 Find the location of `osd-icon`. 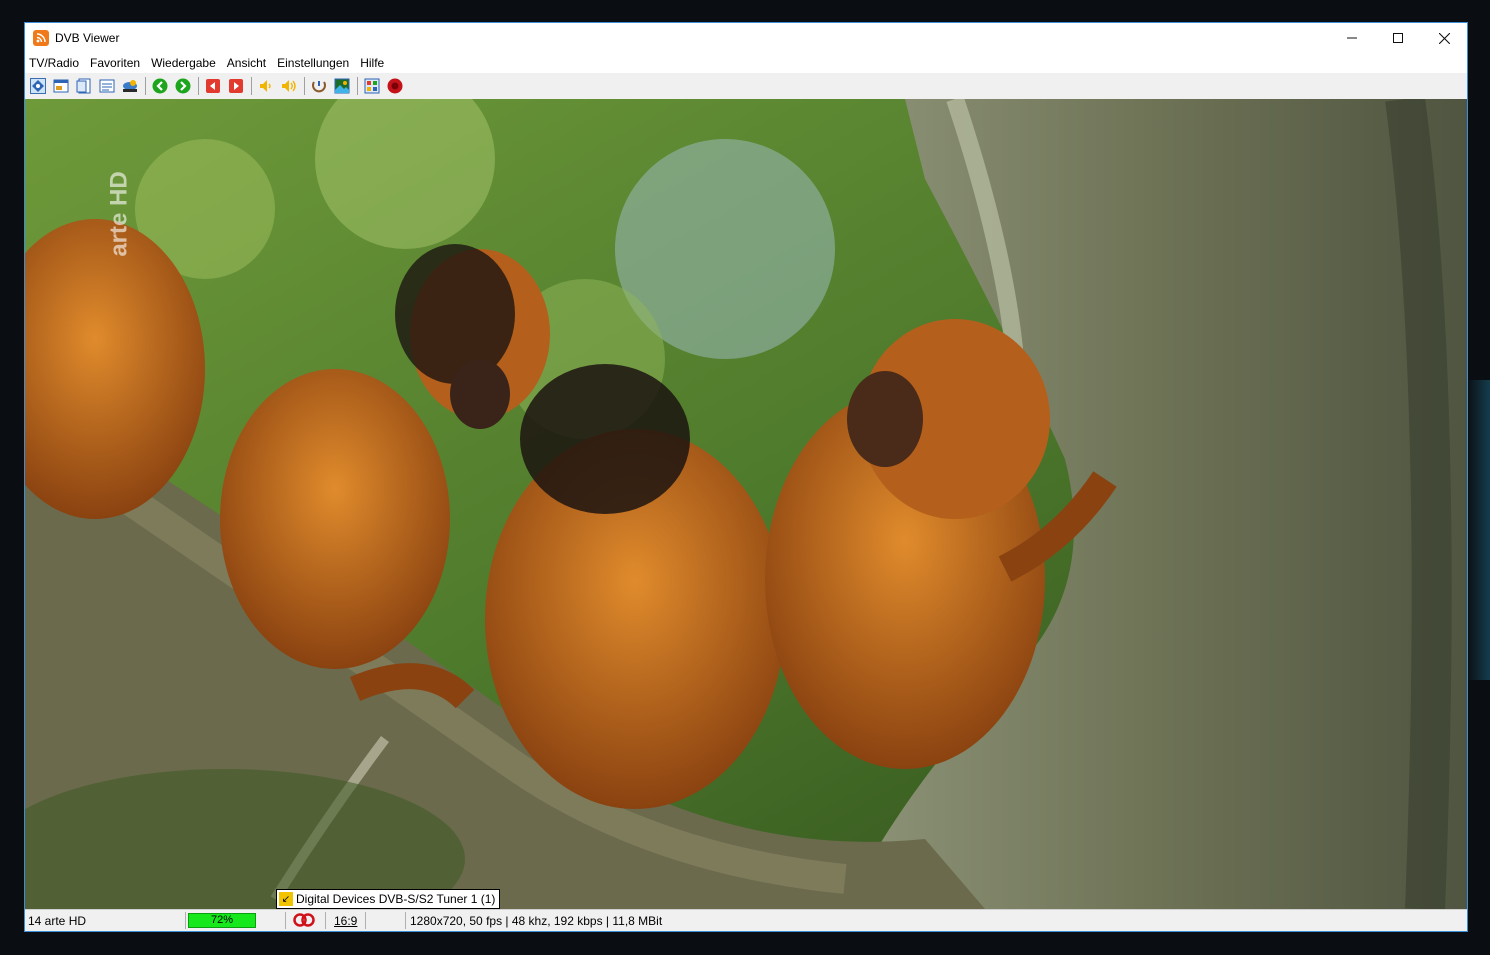

osd-icon is located at coordinates (61, 86).